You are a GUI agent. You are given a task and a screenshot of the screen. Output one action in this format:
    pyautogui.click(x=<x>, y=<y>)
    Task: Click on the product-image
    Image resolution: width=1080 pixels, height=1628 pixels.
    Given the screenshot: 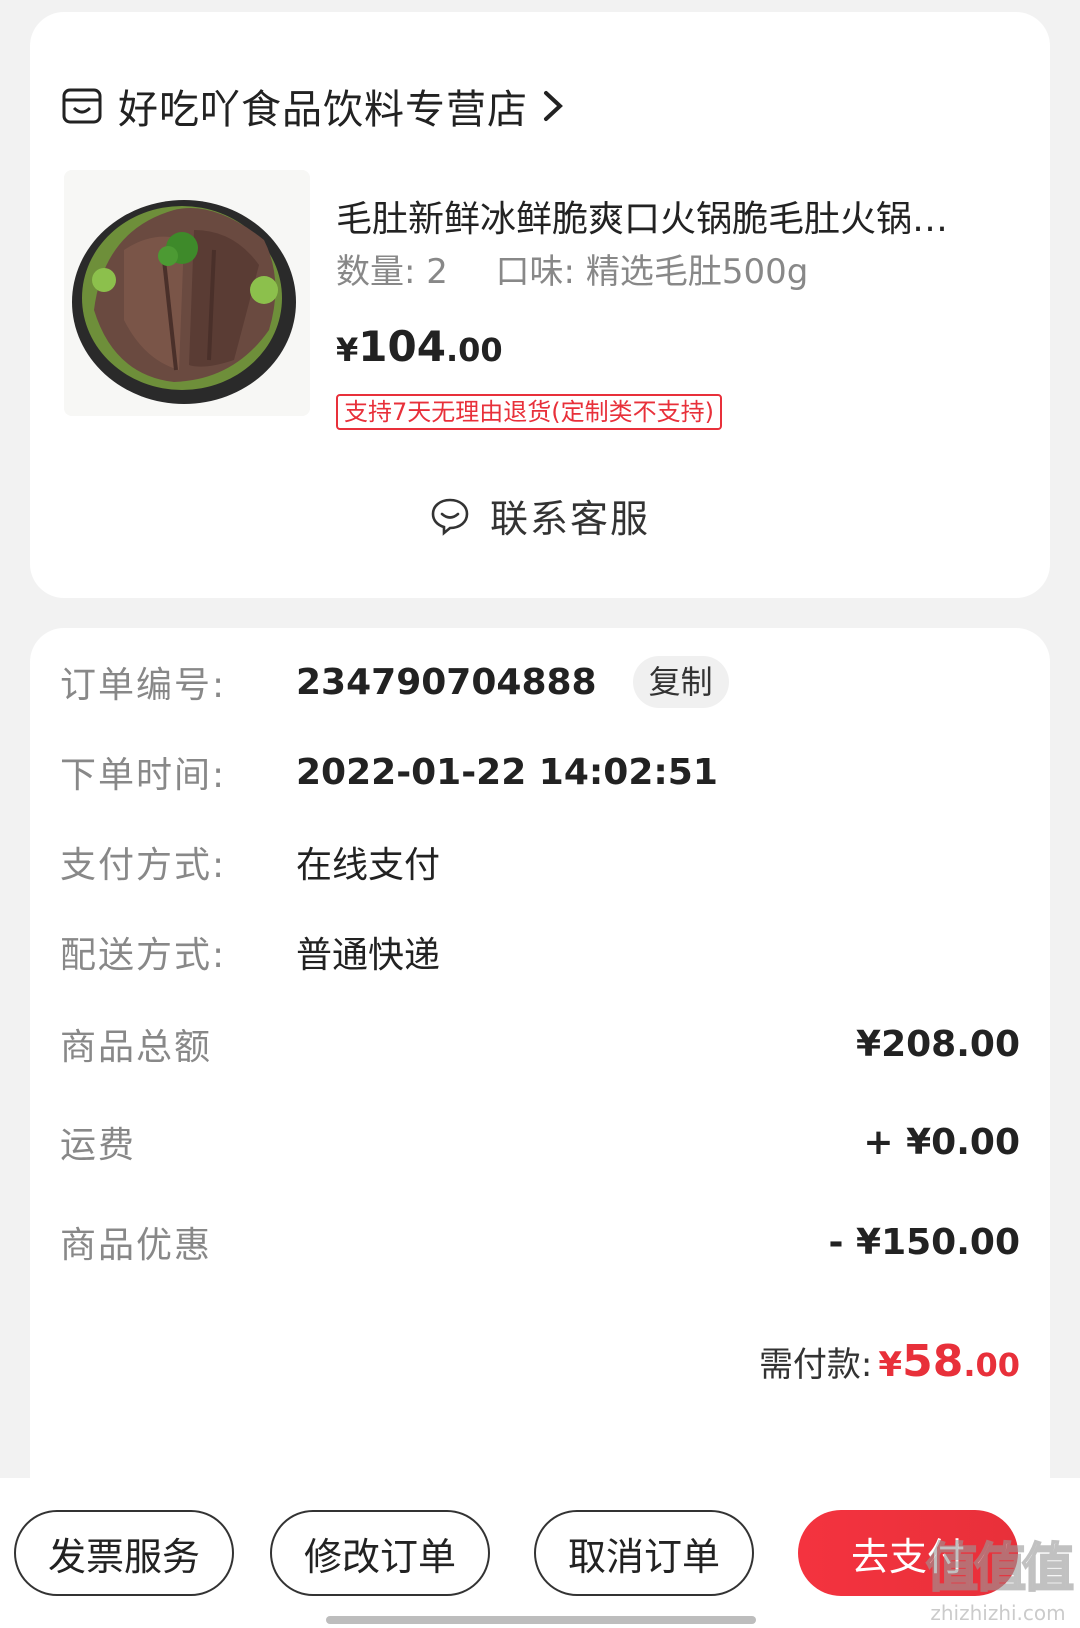 What is the action you would take?
    pyautogui.click(x=187, y=293)
    